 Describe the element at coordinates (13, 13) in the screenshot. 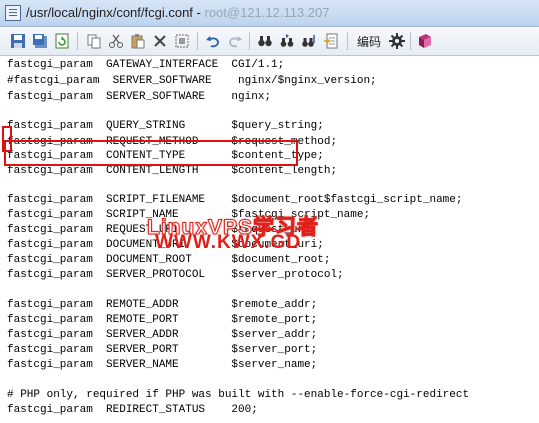

I see `document-icon` at that location.